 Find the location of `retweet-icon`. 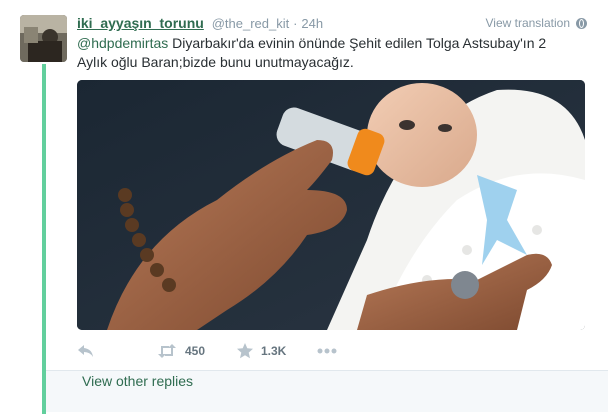

retweet-icon is located at coordinates (167, 351).